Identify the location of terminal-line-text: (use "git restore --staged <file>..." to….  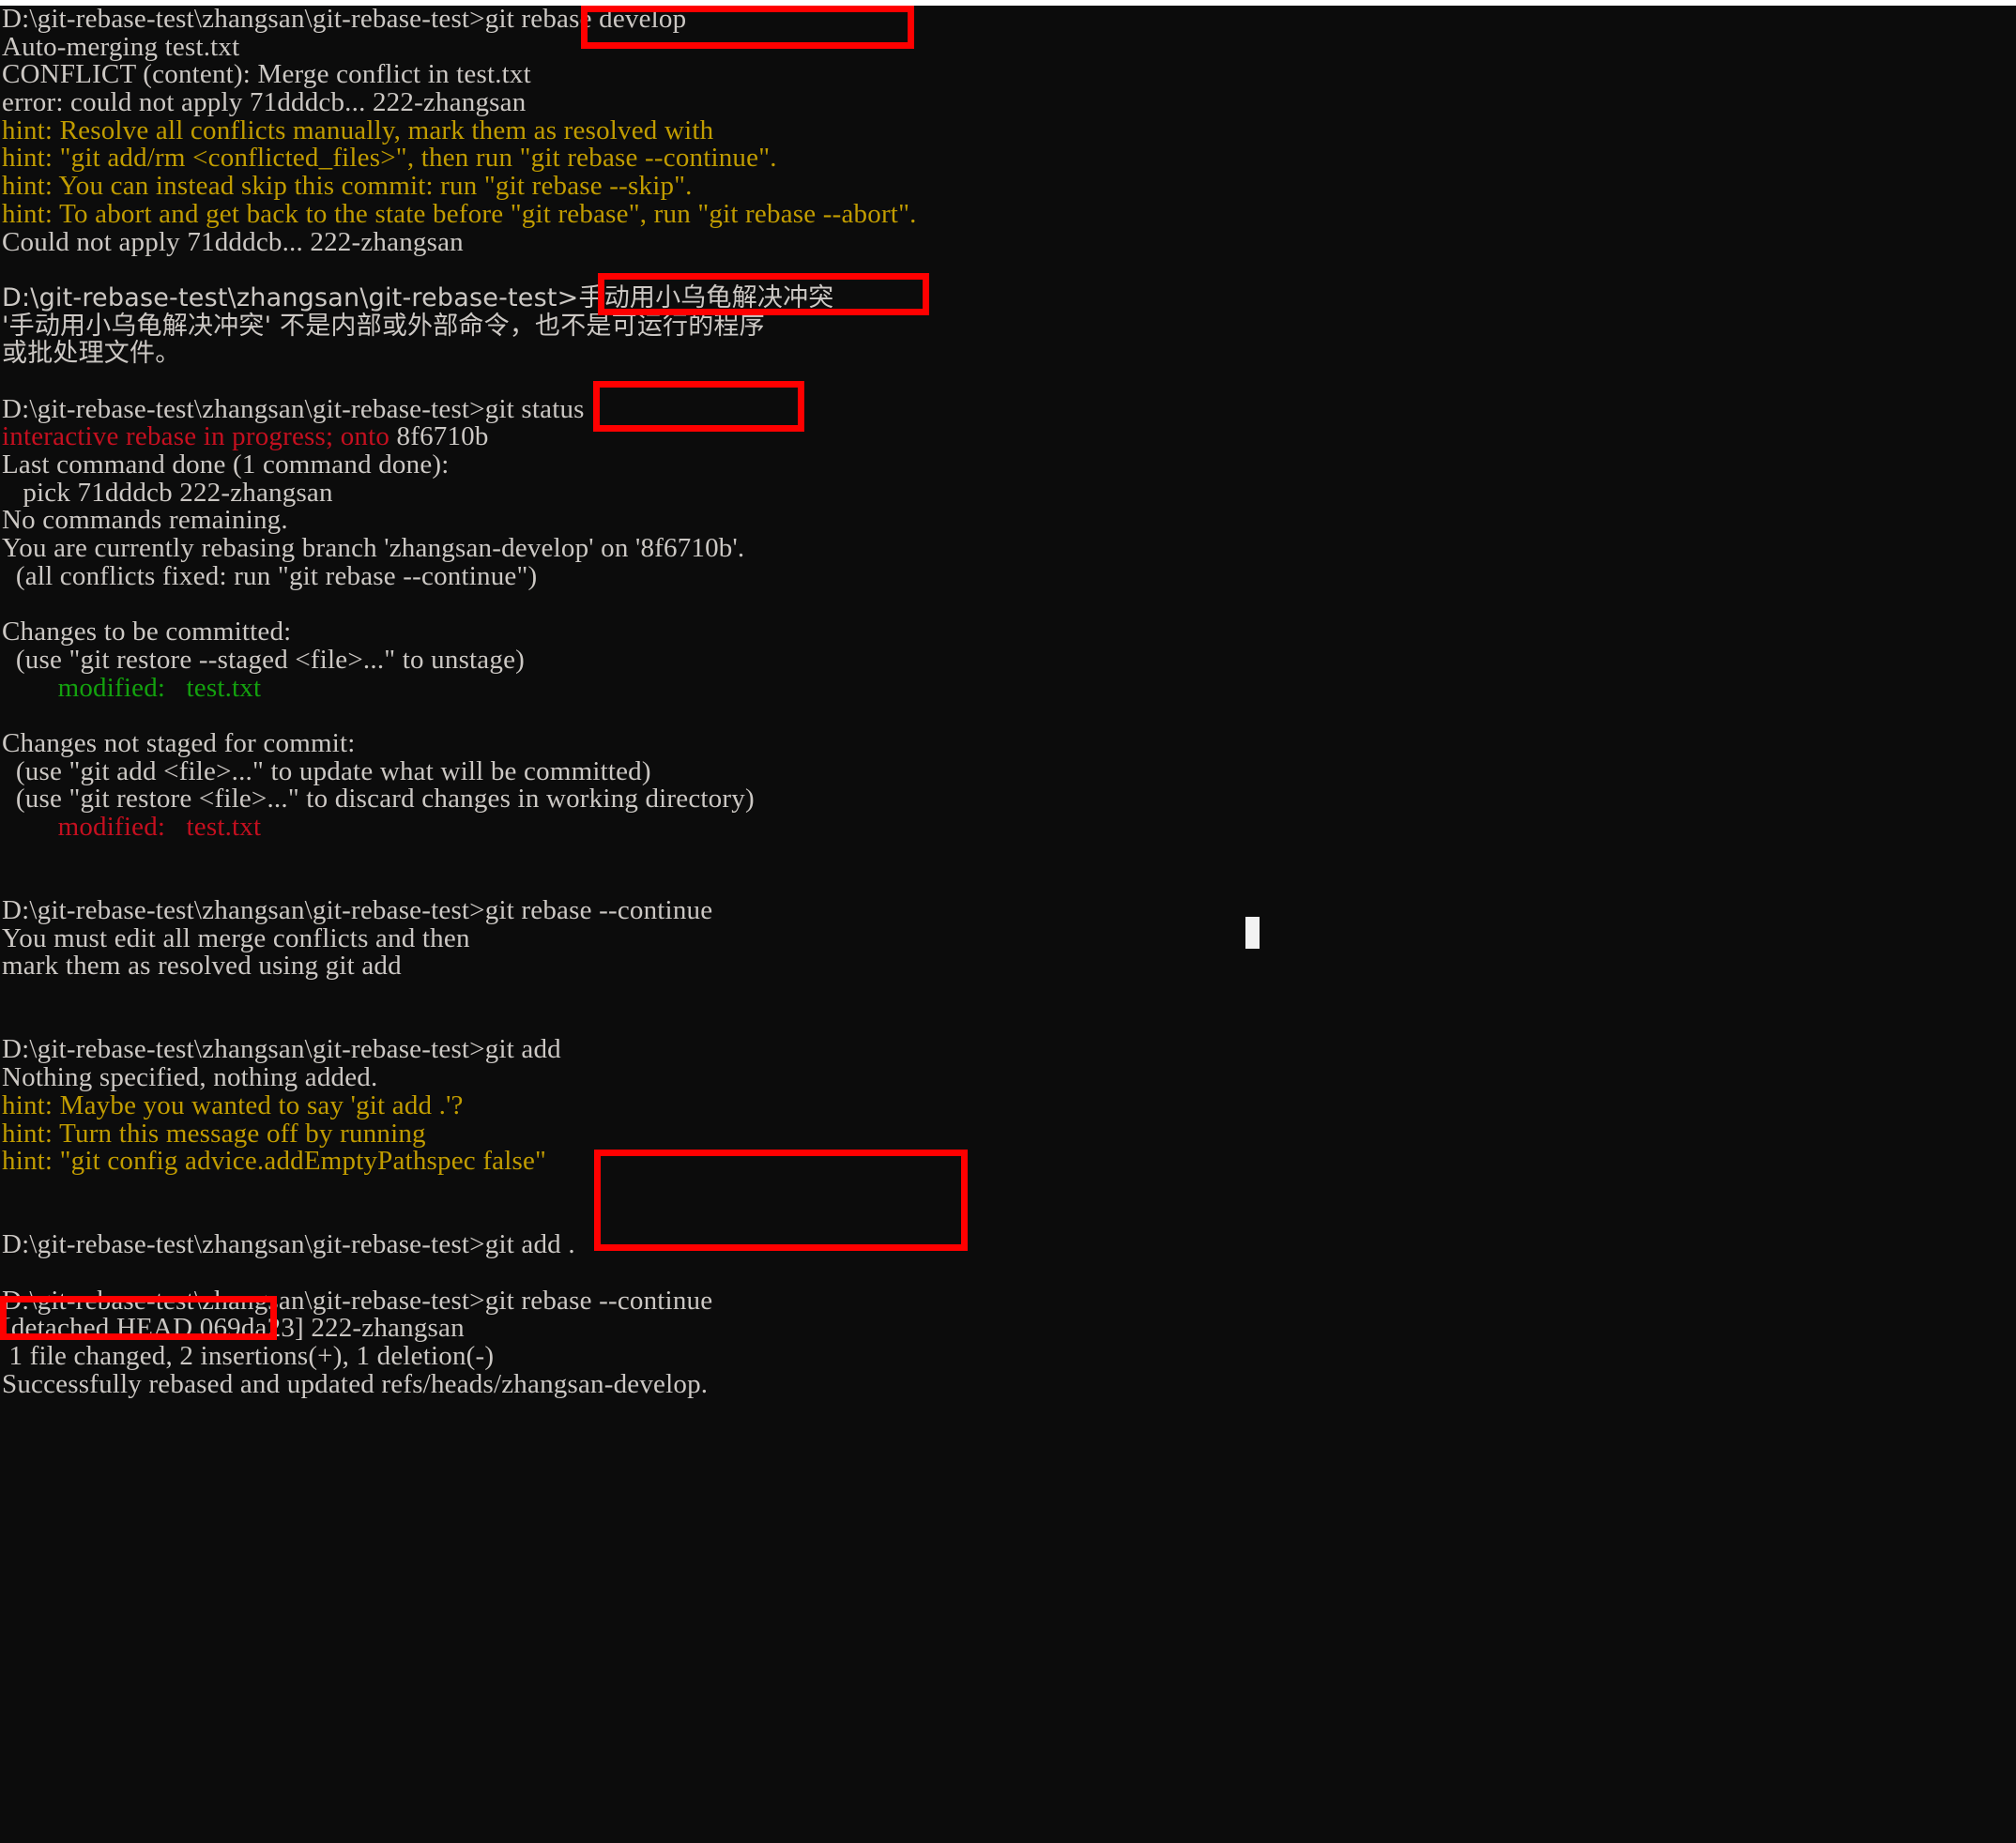
(264, 660).